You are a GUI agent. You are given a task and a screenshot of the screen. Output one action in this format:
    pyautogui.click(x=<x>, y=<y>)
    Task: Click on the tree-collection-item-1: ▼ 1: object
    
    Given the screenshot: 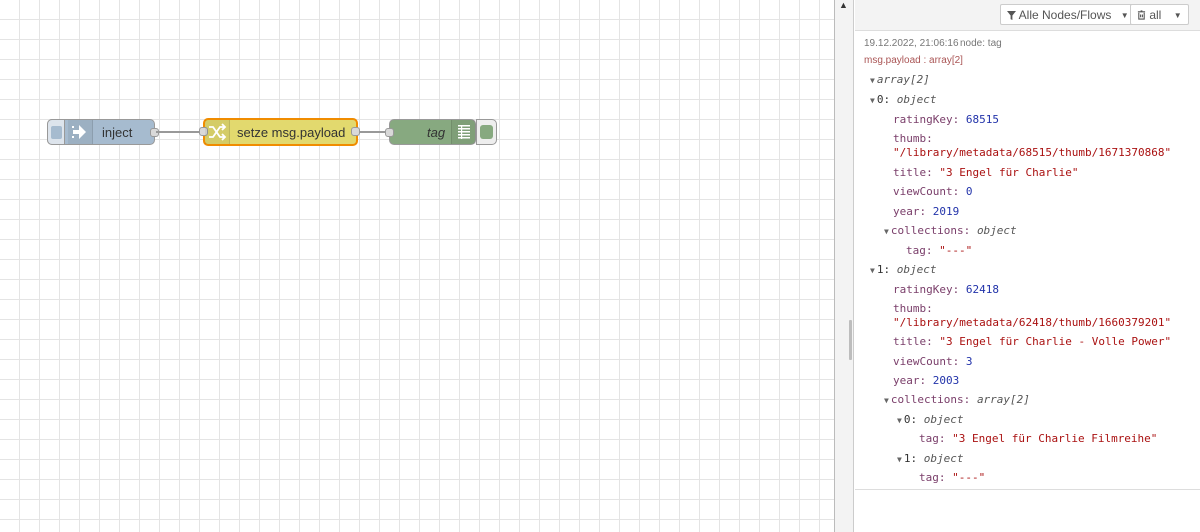 What is the action you would take?
    pyautogui.click(x=930, y=459)
    